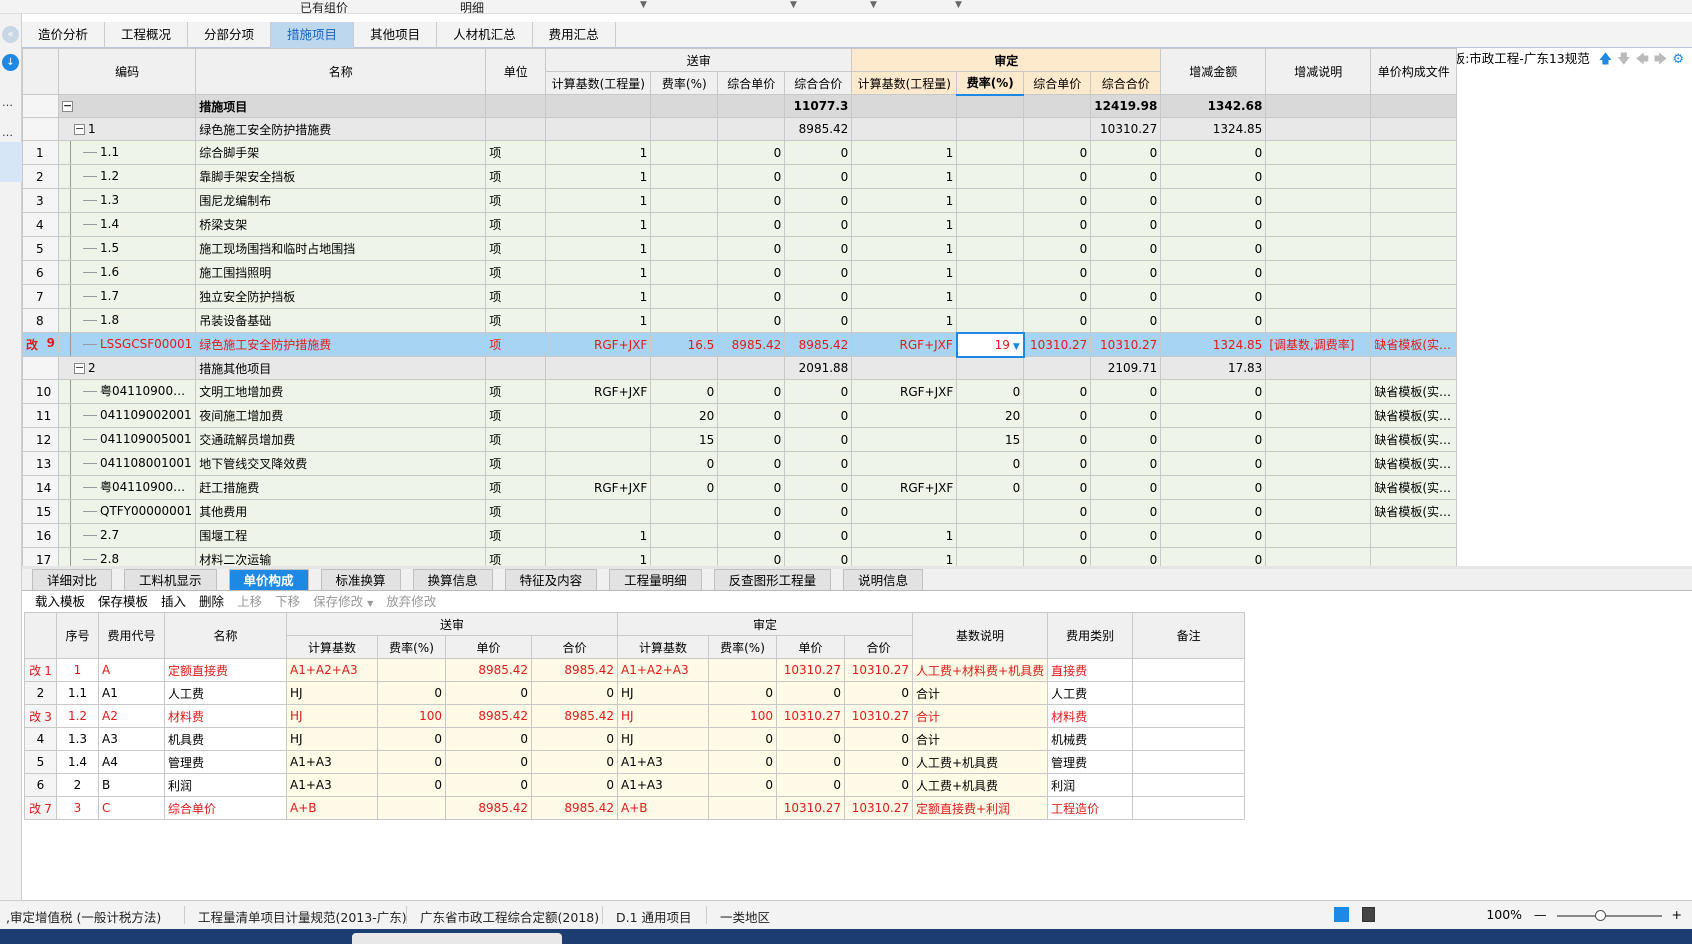 This screenshot has height=944, width=1692. I want to click on bottom-tab-1: 工料机显示, so click(170, 579).